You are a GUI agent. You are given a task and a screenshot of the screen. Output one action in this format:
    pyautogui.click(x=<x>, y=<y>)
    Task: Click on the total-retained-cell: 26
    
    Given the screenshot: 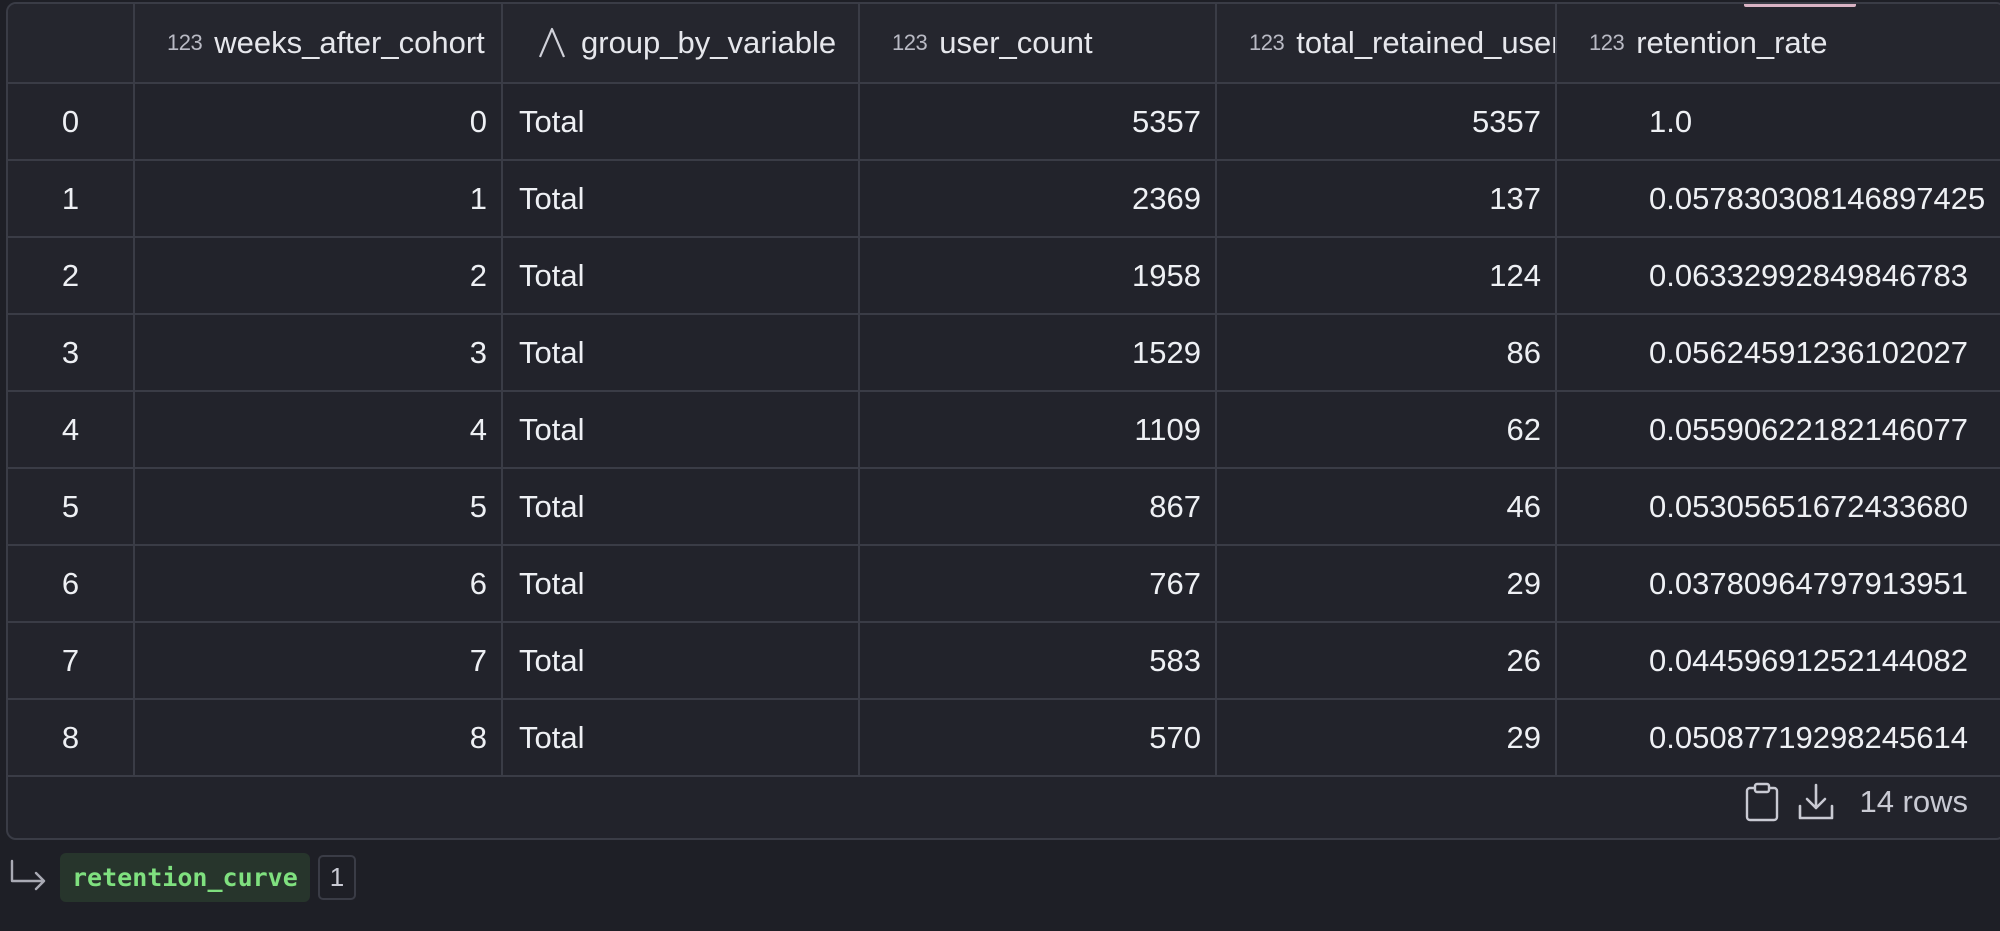 What is the action you would take?
    pyautogui.click(x=1386, y=661)
    